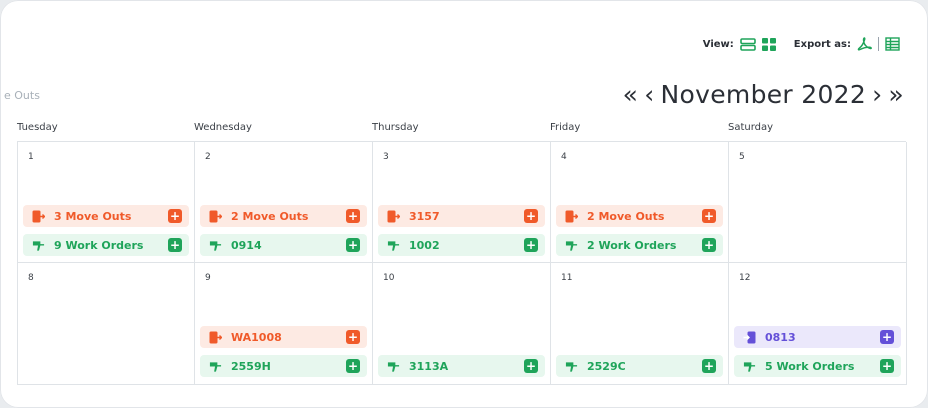 This screenshot has width=928, height=408. Describe the element at coordinates (768, 44) in the screenshot. I see `grid-view-icon` at that location.